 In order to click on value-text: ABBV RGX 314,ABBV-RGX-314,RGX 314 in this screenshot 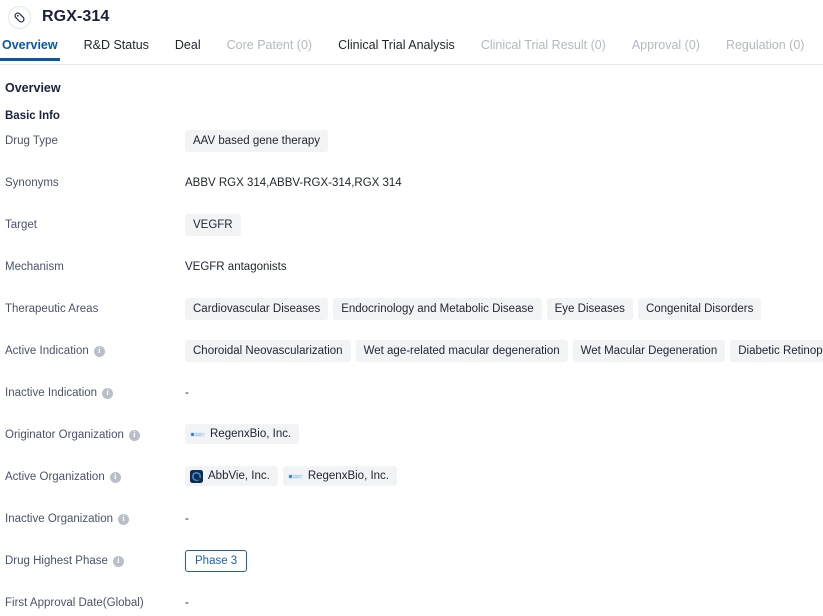, I will do `click(293, 183)`.